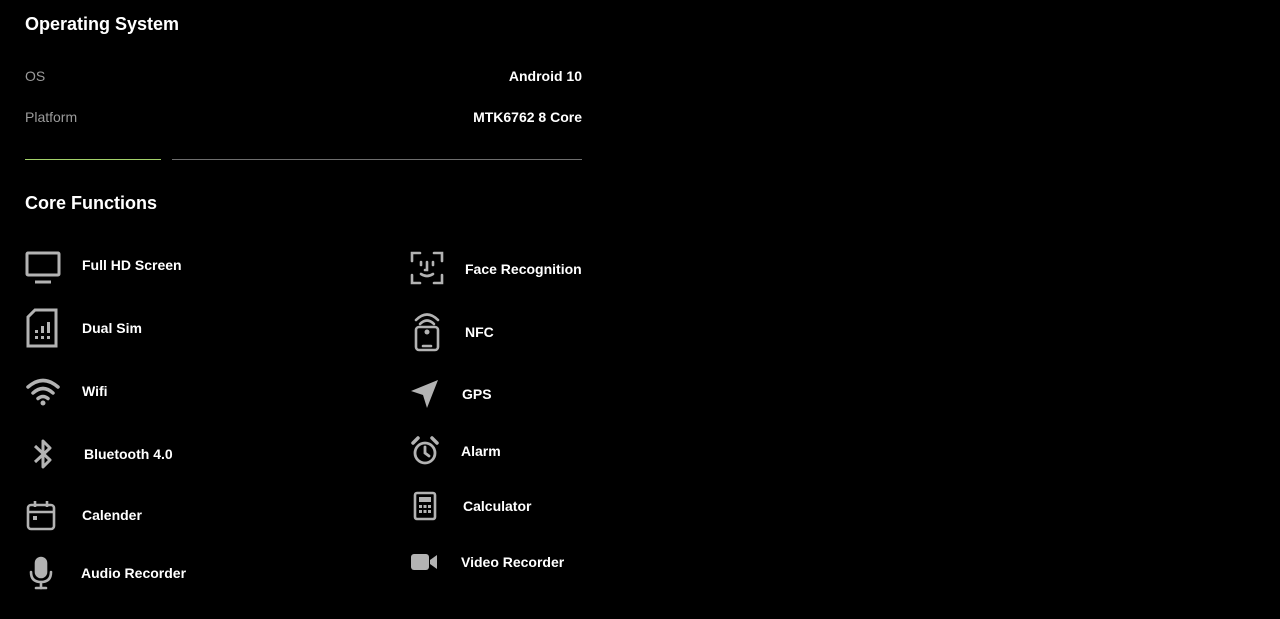 This screenshot has height=619, width=1280. I want to click on microphone-icon, so click(45, 573).